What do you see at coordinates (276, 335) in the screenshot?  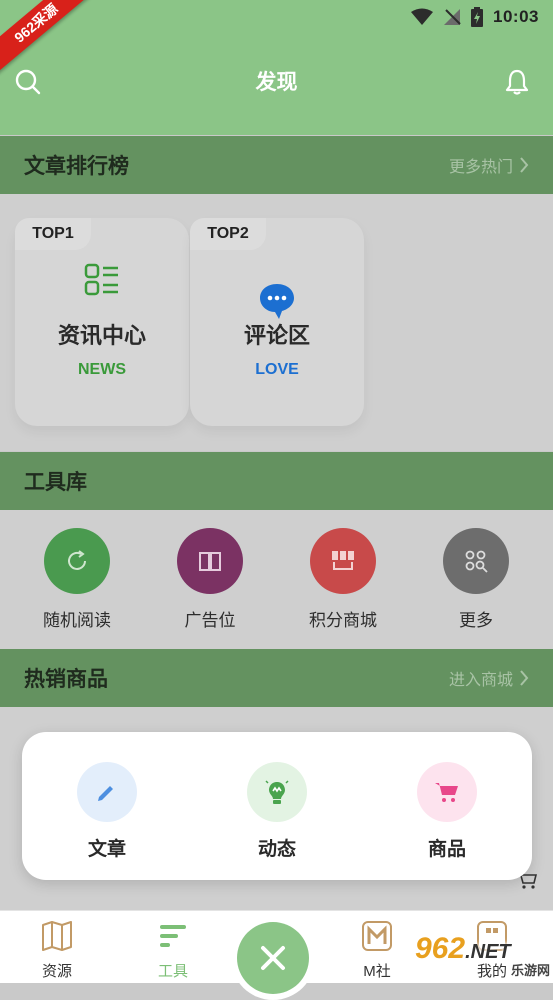 I see `rank-card-title: 评论区` at bounding box center [276, 335].